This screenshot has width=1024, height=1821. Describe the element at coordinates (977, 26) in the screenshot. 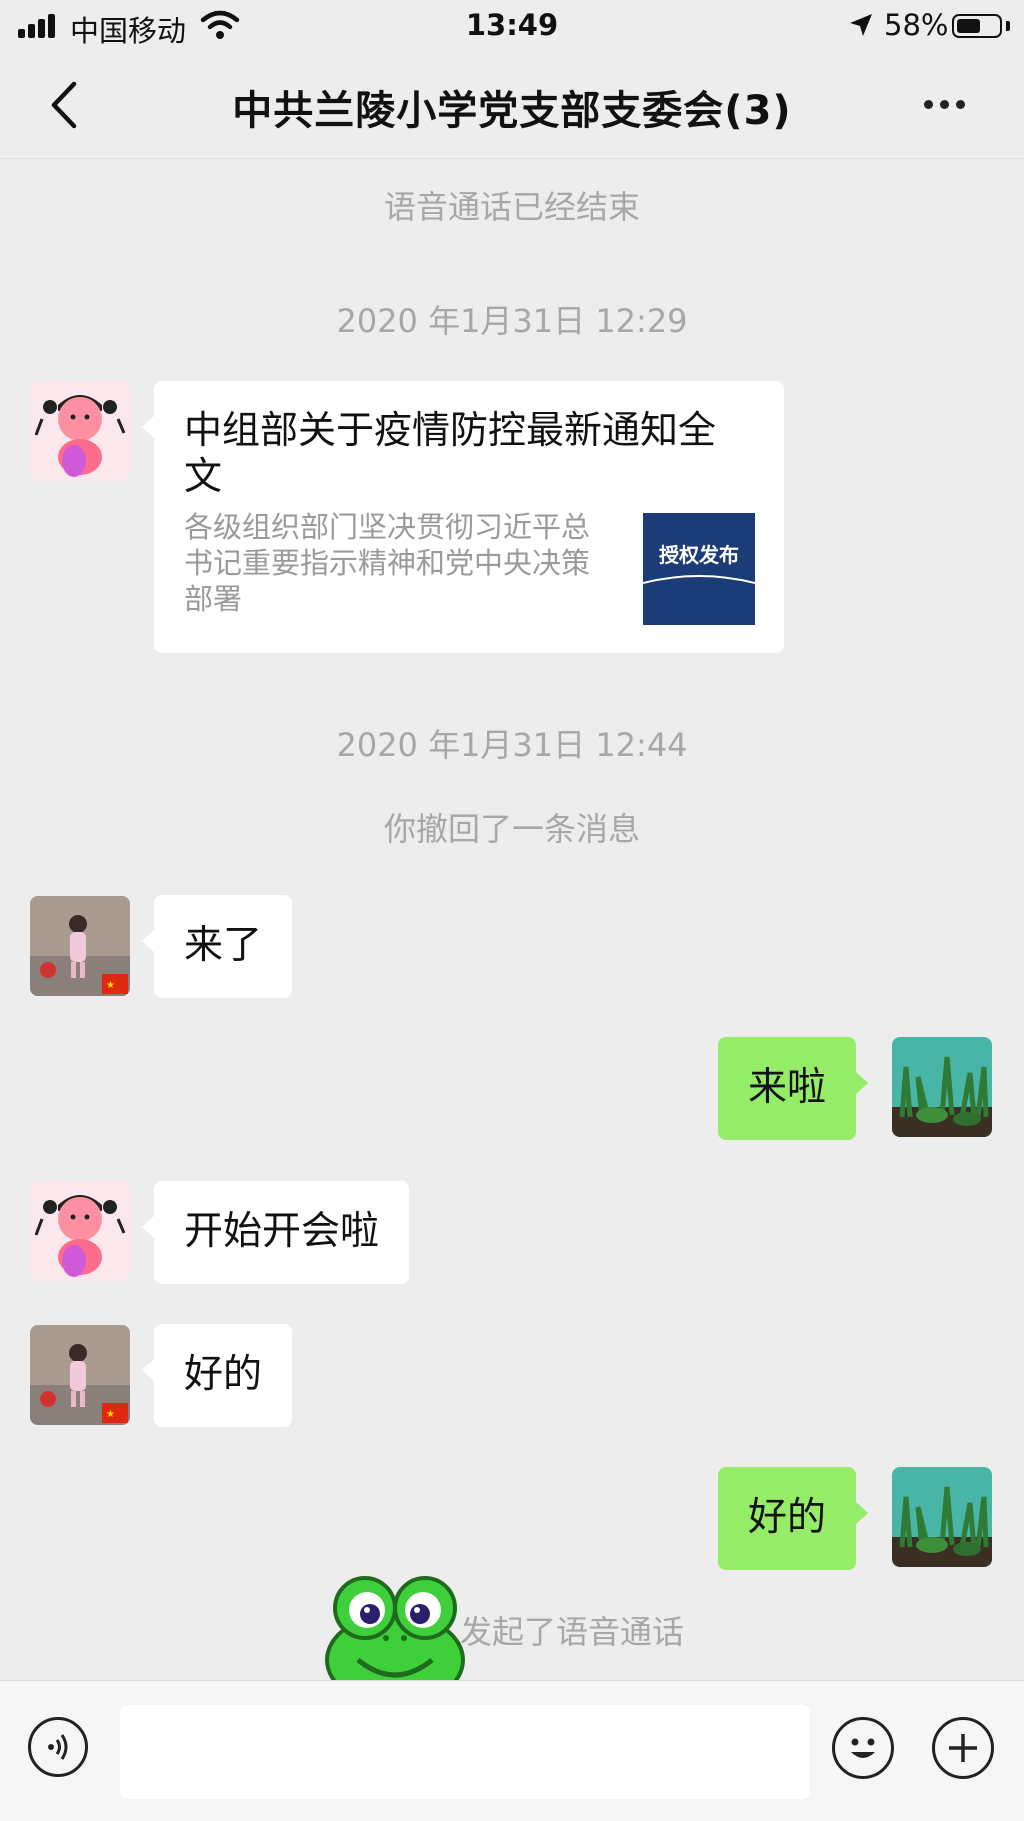

I see `battery-icon` at that location.